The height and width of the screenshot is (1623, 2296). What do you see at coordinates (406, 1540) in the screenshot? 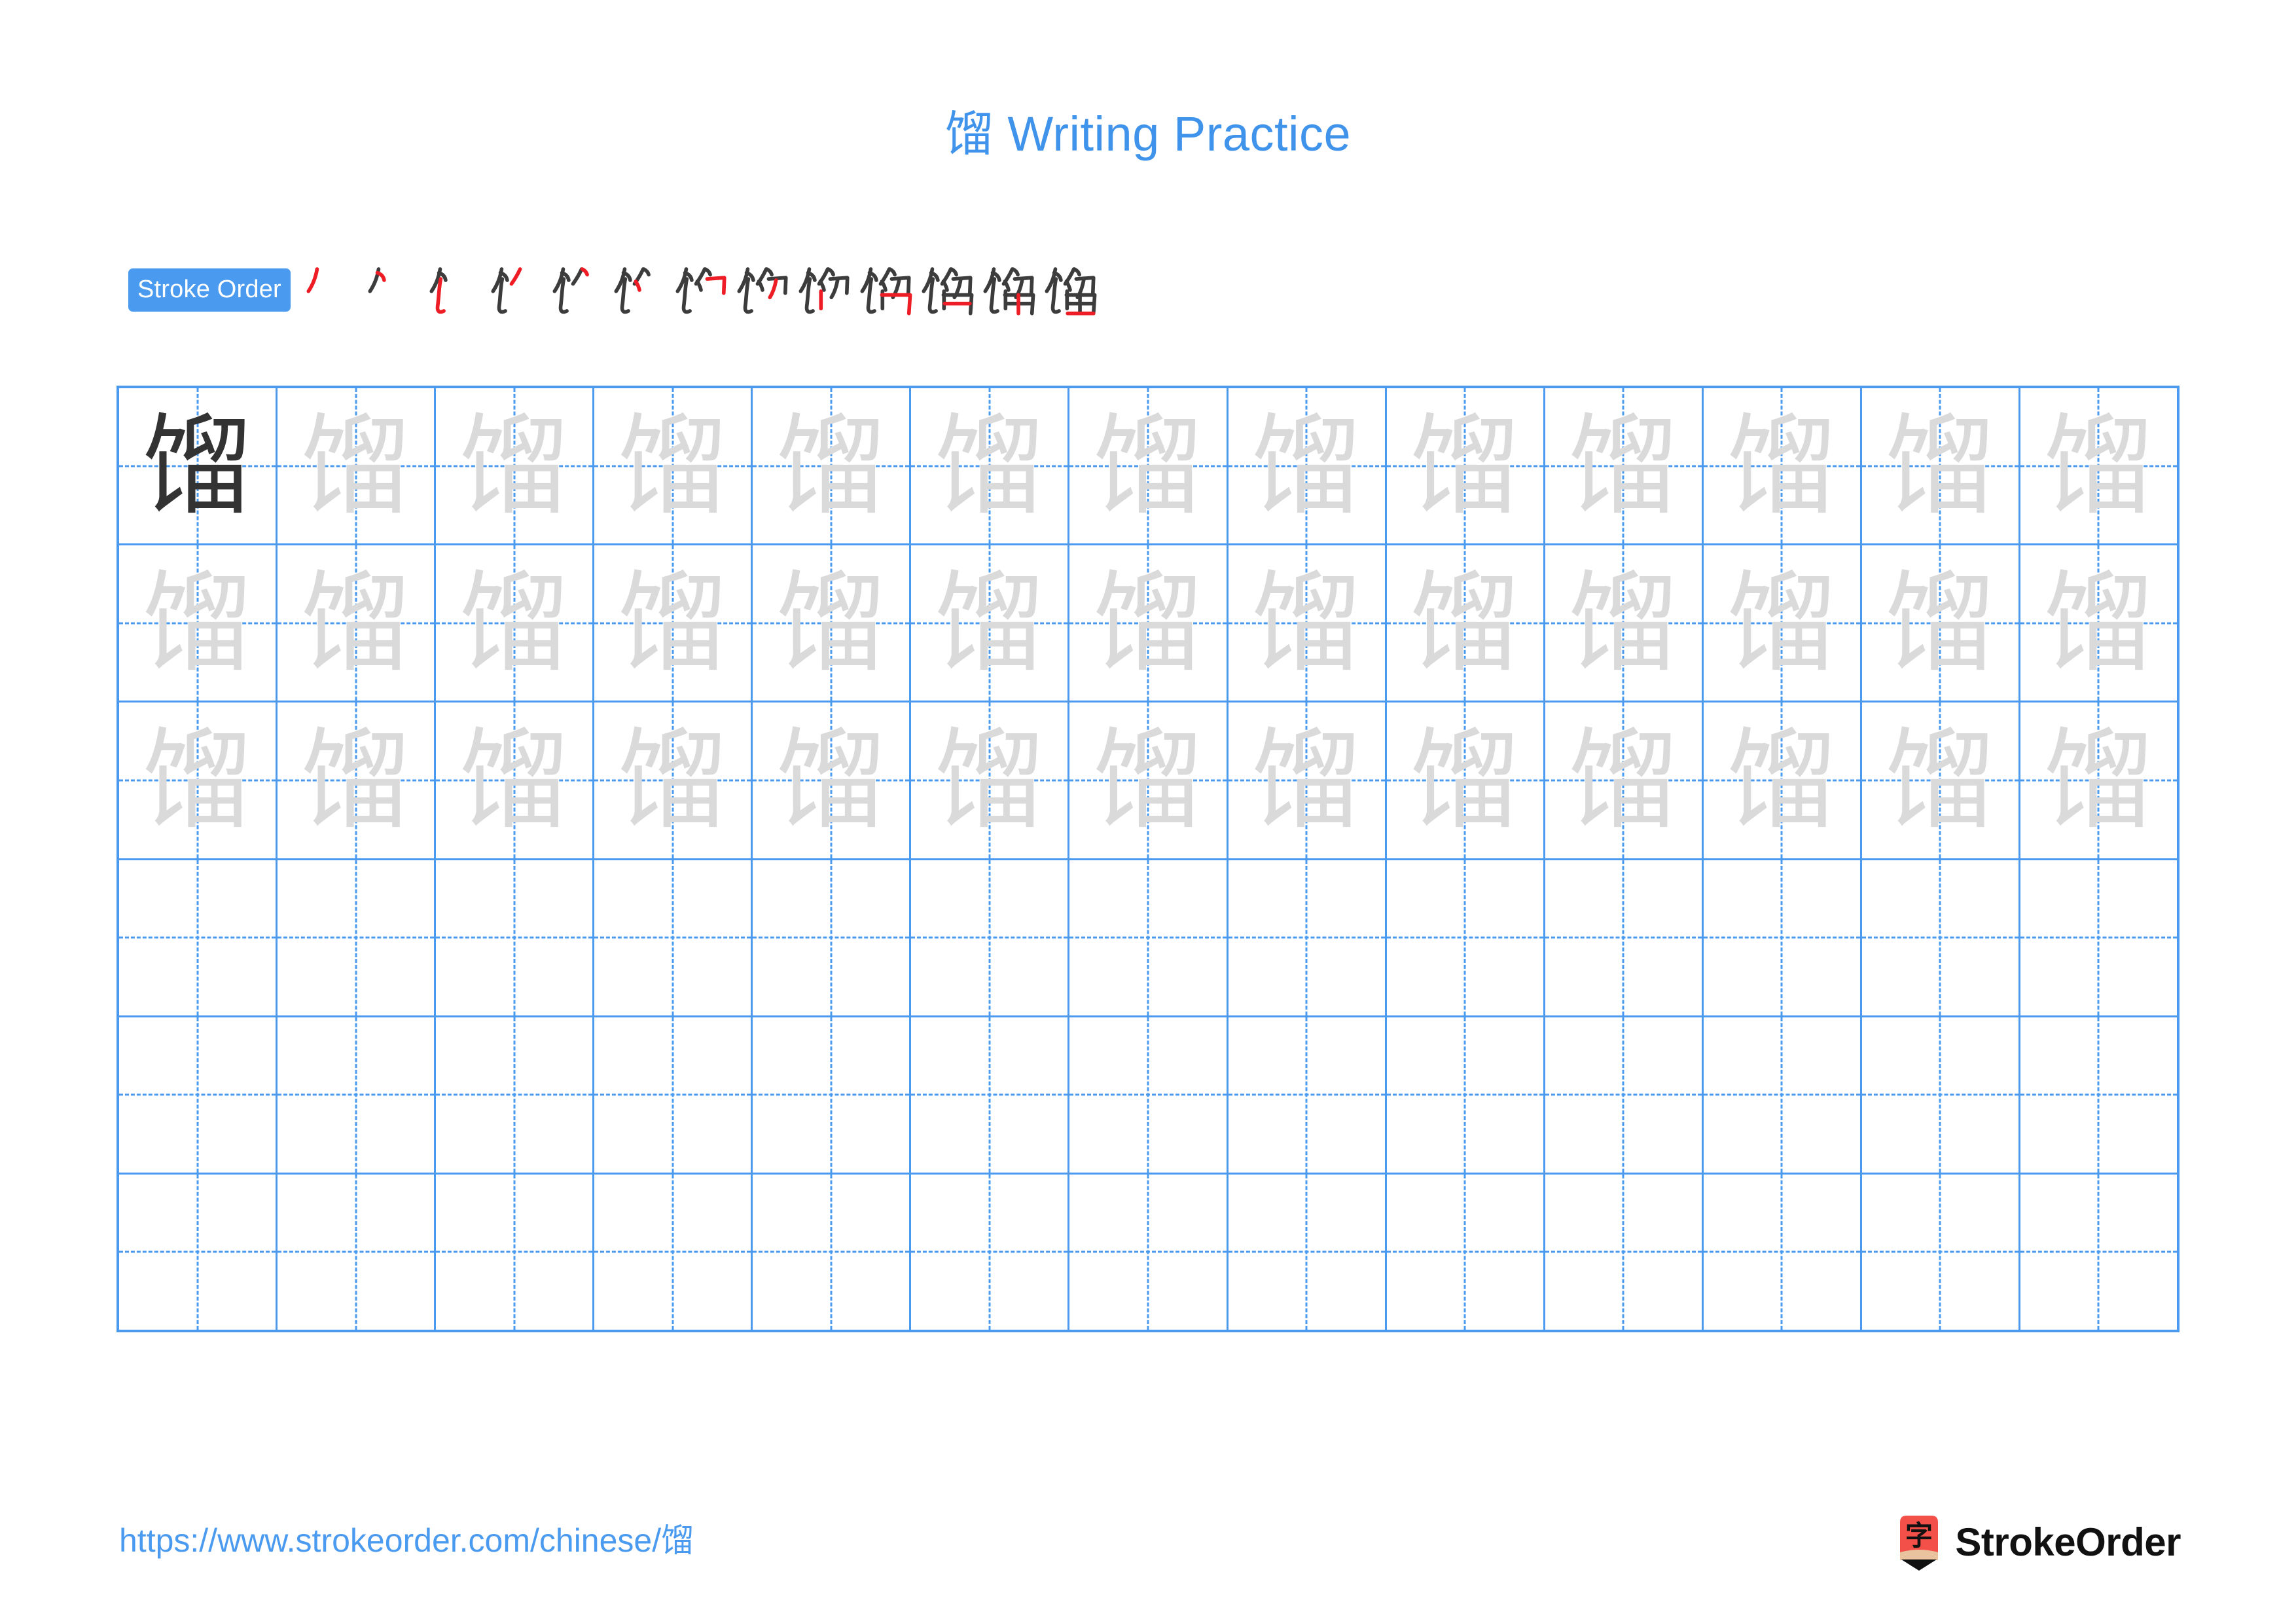
I see `footer-url: https://www.strokeorder.com/chinese/馏` at bounding box center [406, 1540].